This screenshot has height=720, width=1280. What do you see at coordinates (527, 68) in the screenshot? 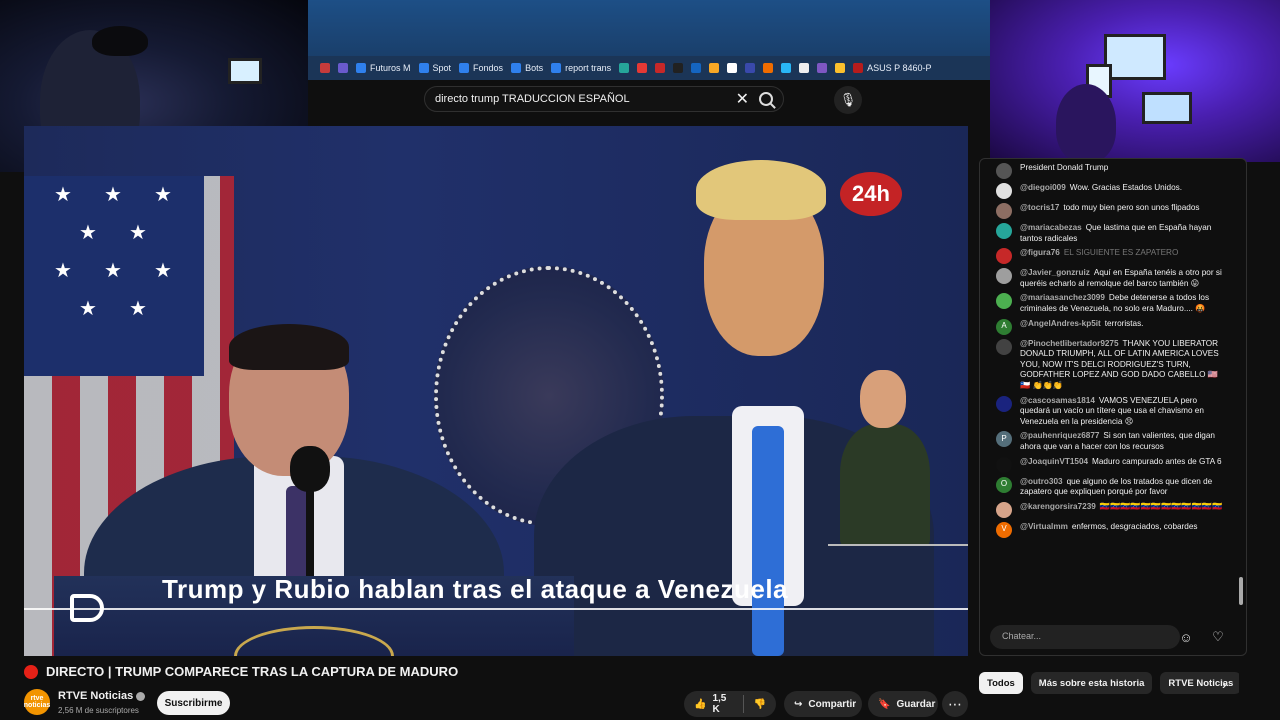
I see `bookmark-item: Bots` at bounding box center [527, 68].